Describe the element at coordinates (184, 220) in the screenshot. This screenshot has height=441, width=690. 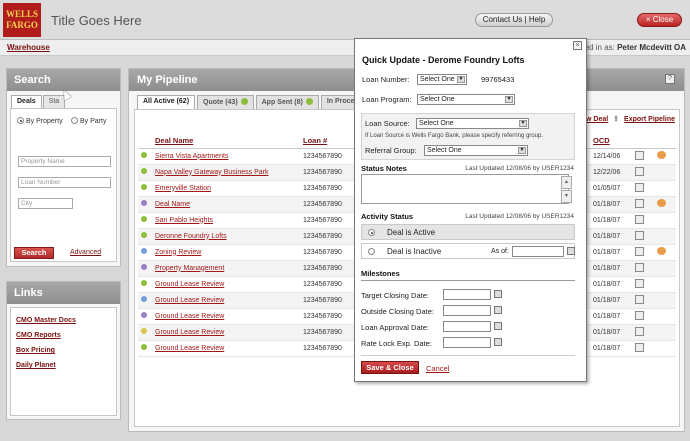
I see `deal-name-link: San Pablo Heights` at that location.